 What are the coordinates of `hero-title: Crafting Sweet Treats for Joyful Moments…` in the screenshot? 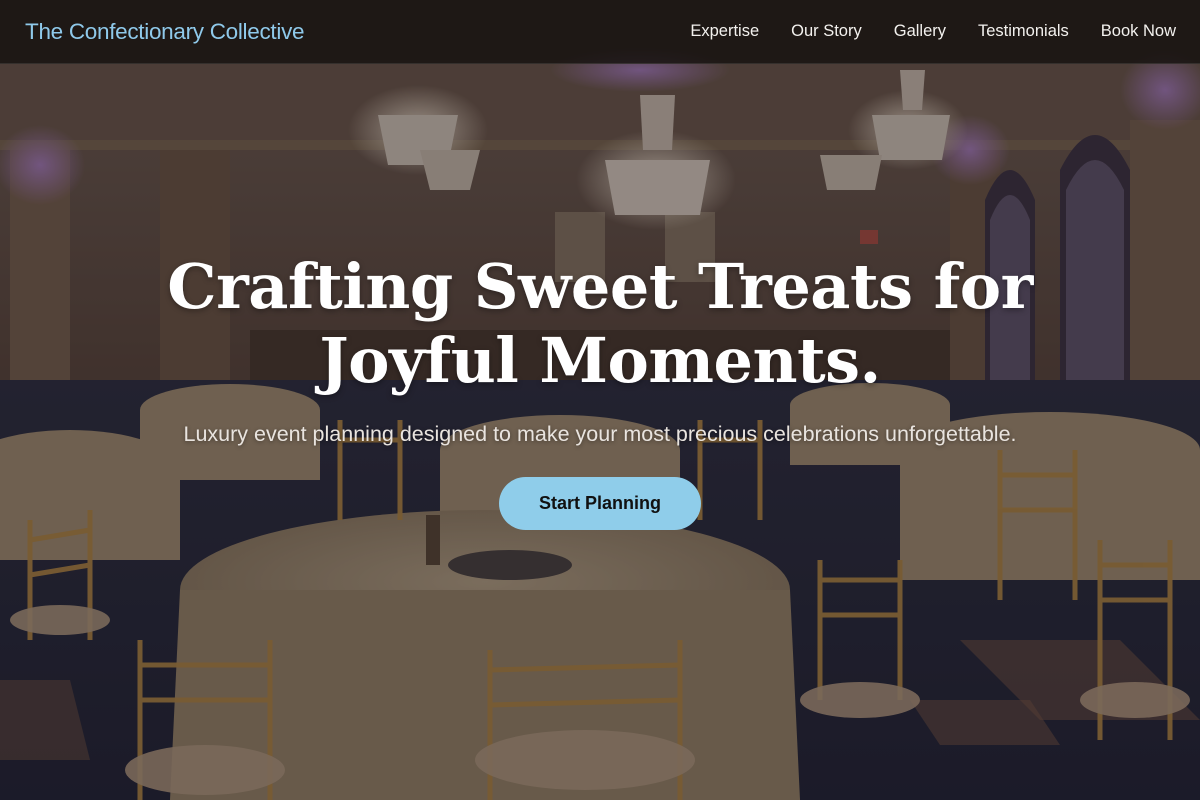 It's located at (600, 323).